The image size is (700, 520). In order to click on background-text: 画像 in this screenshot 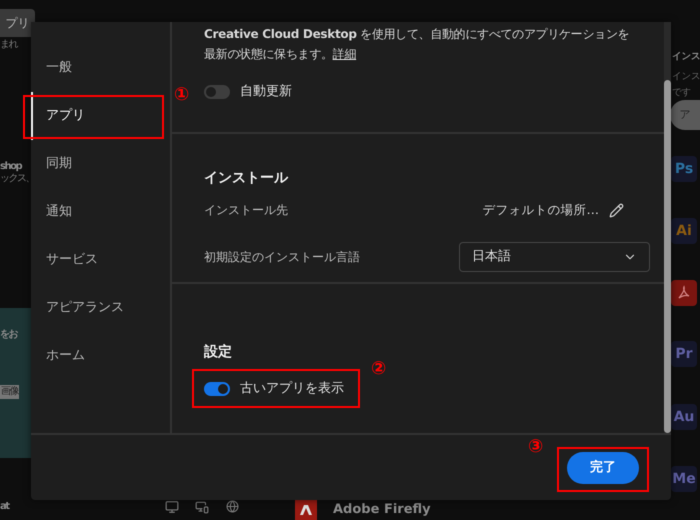, I will do `click(9, 392)`.